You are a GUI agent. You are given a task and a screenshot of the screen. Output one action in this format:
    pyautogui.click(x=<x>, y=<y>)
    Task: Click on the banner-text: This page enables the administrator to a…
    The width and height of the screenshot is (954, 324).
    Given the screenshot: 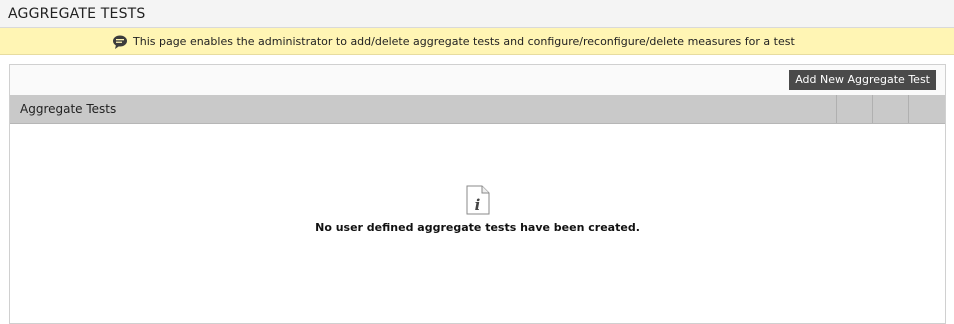 What is the action you would take?
    pyautogui.click(x=464, y=41)
    